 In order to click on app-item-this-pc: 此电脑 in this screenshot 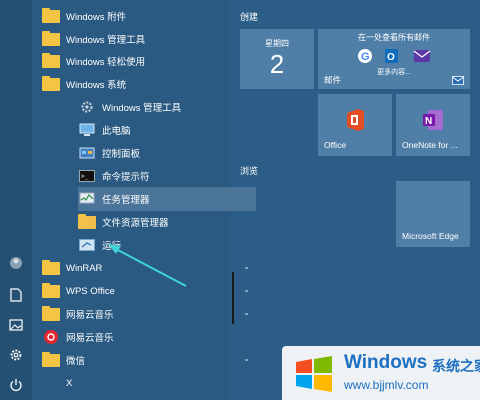, I will do `click(167, 130)`.